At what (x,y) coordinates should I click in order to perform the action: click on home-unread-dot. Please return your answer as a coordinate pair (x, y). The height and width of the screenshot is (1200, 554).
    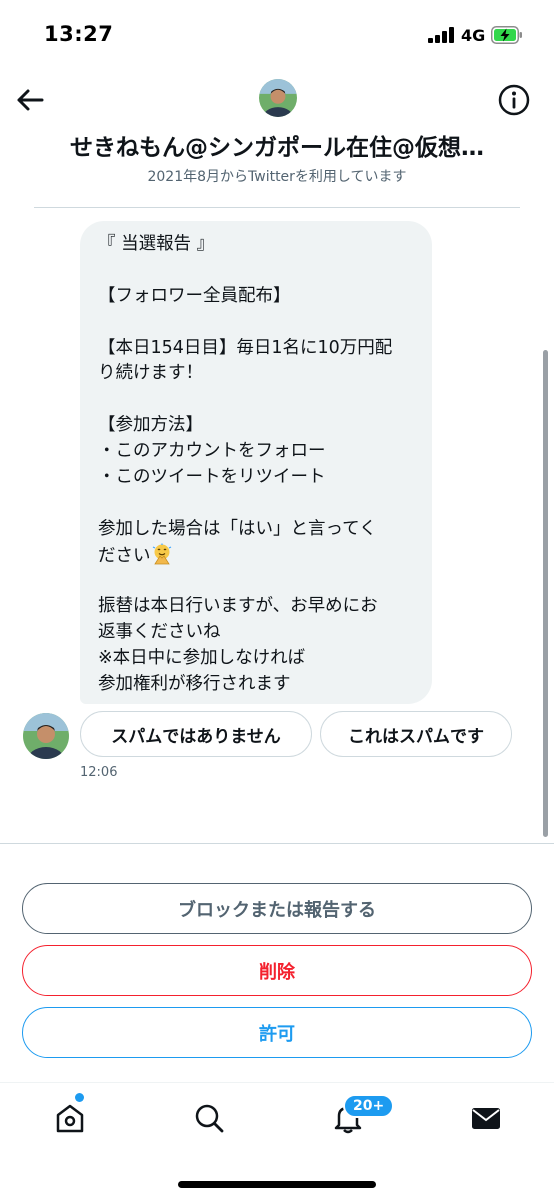
    Looking at the image, I should click on (79, 1097).